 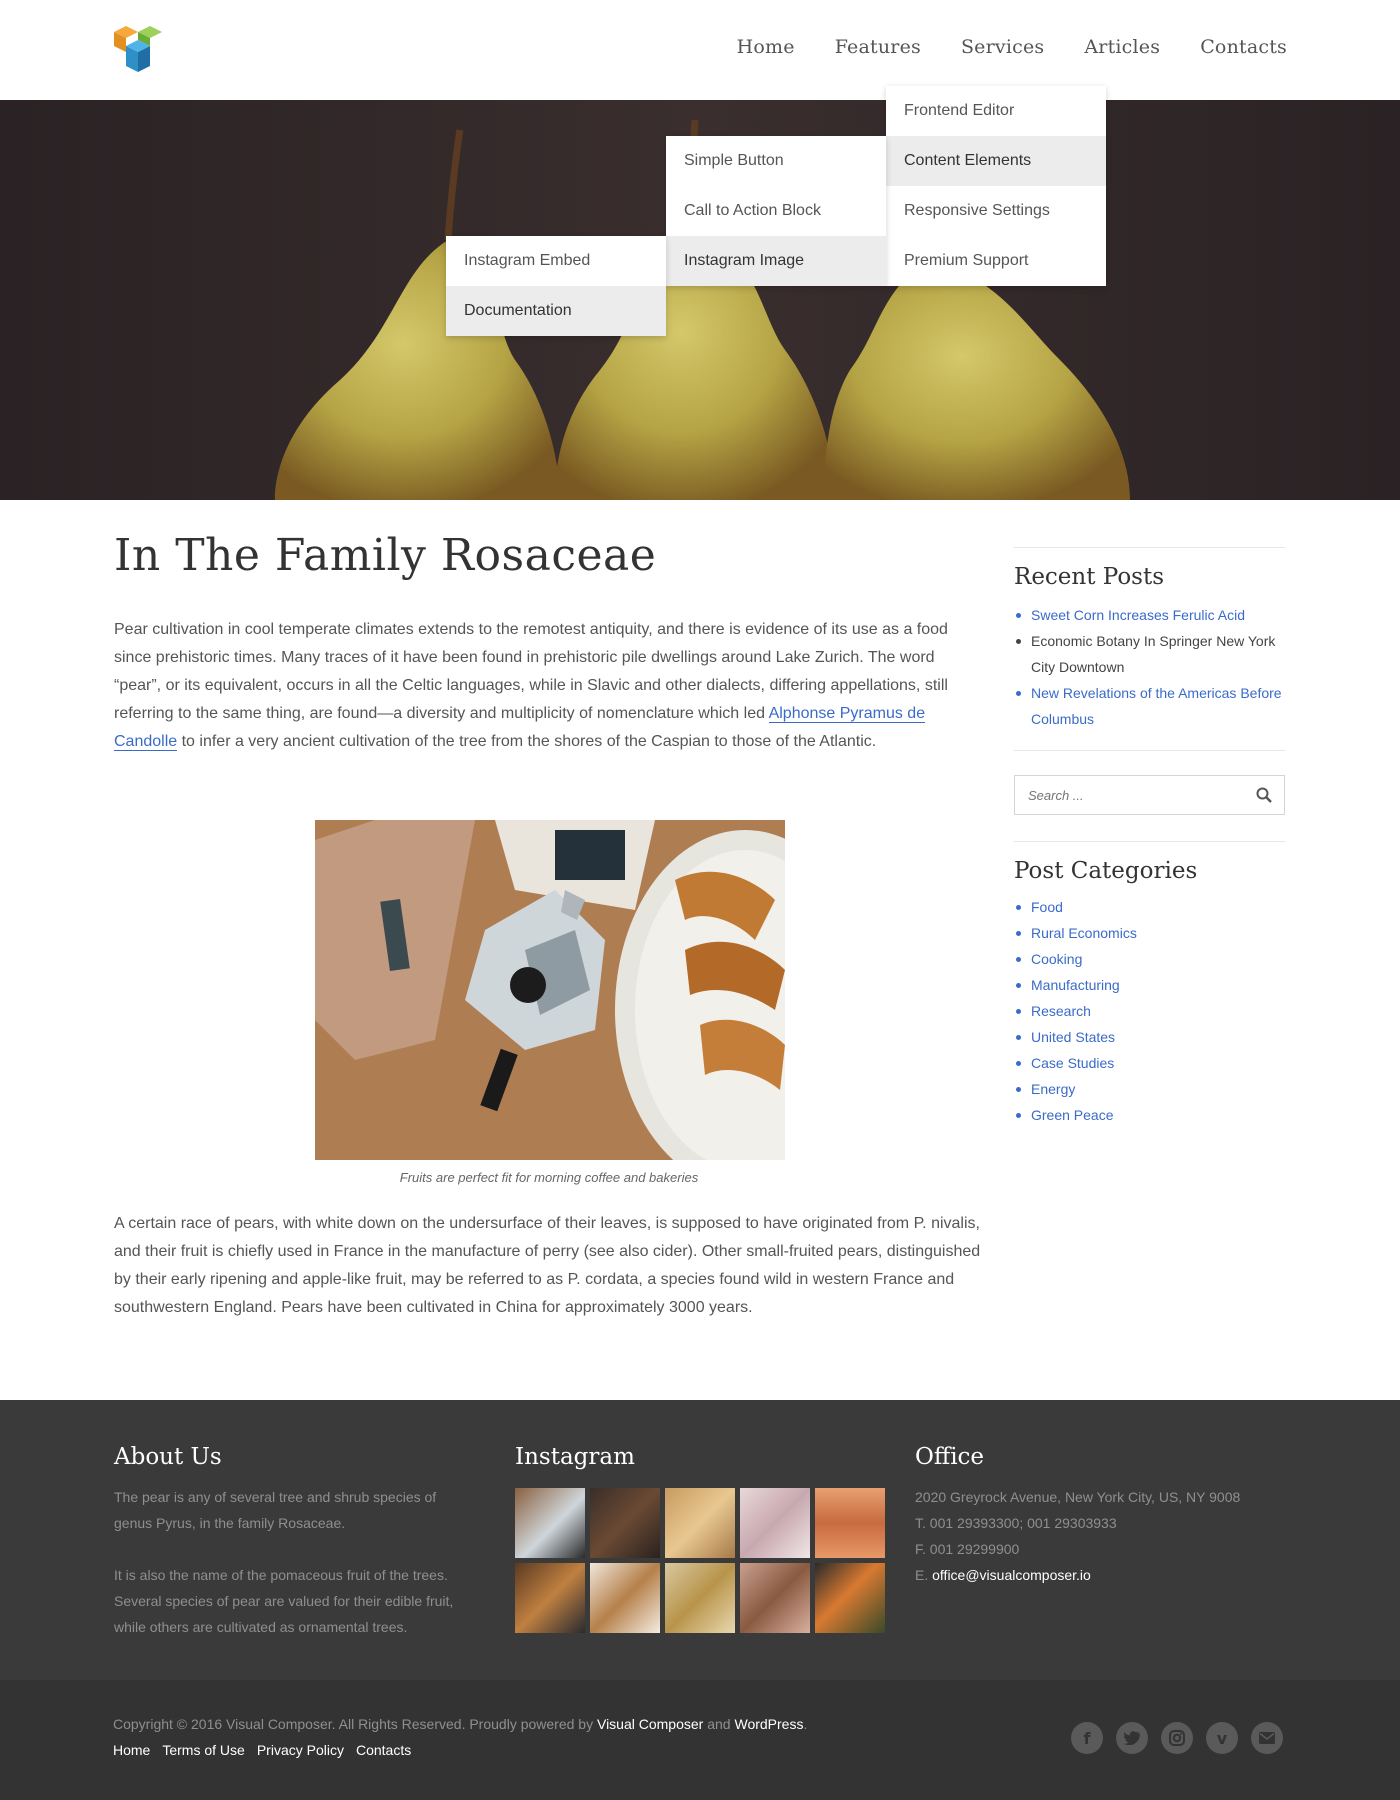 What do you see at coordinates (1089, 577) in the screenshot?
I see `recent-posts-title: Recent Posts` at bounding box center [1089, 577].